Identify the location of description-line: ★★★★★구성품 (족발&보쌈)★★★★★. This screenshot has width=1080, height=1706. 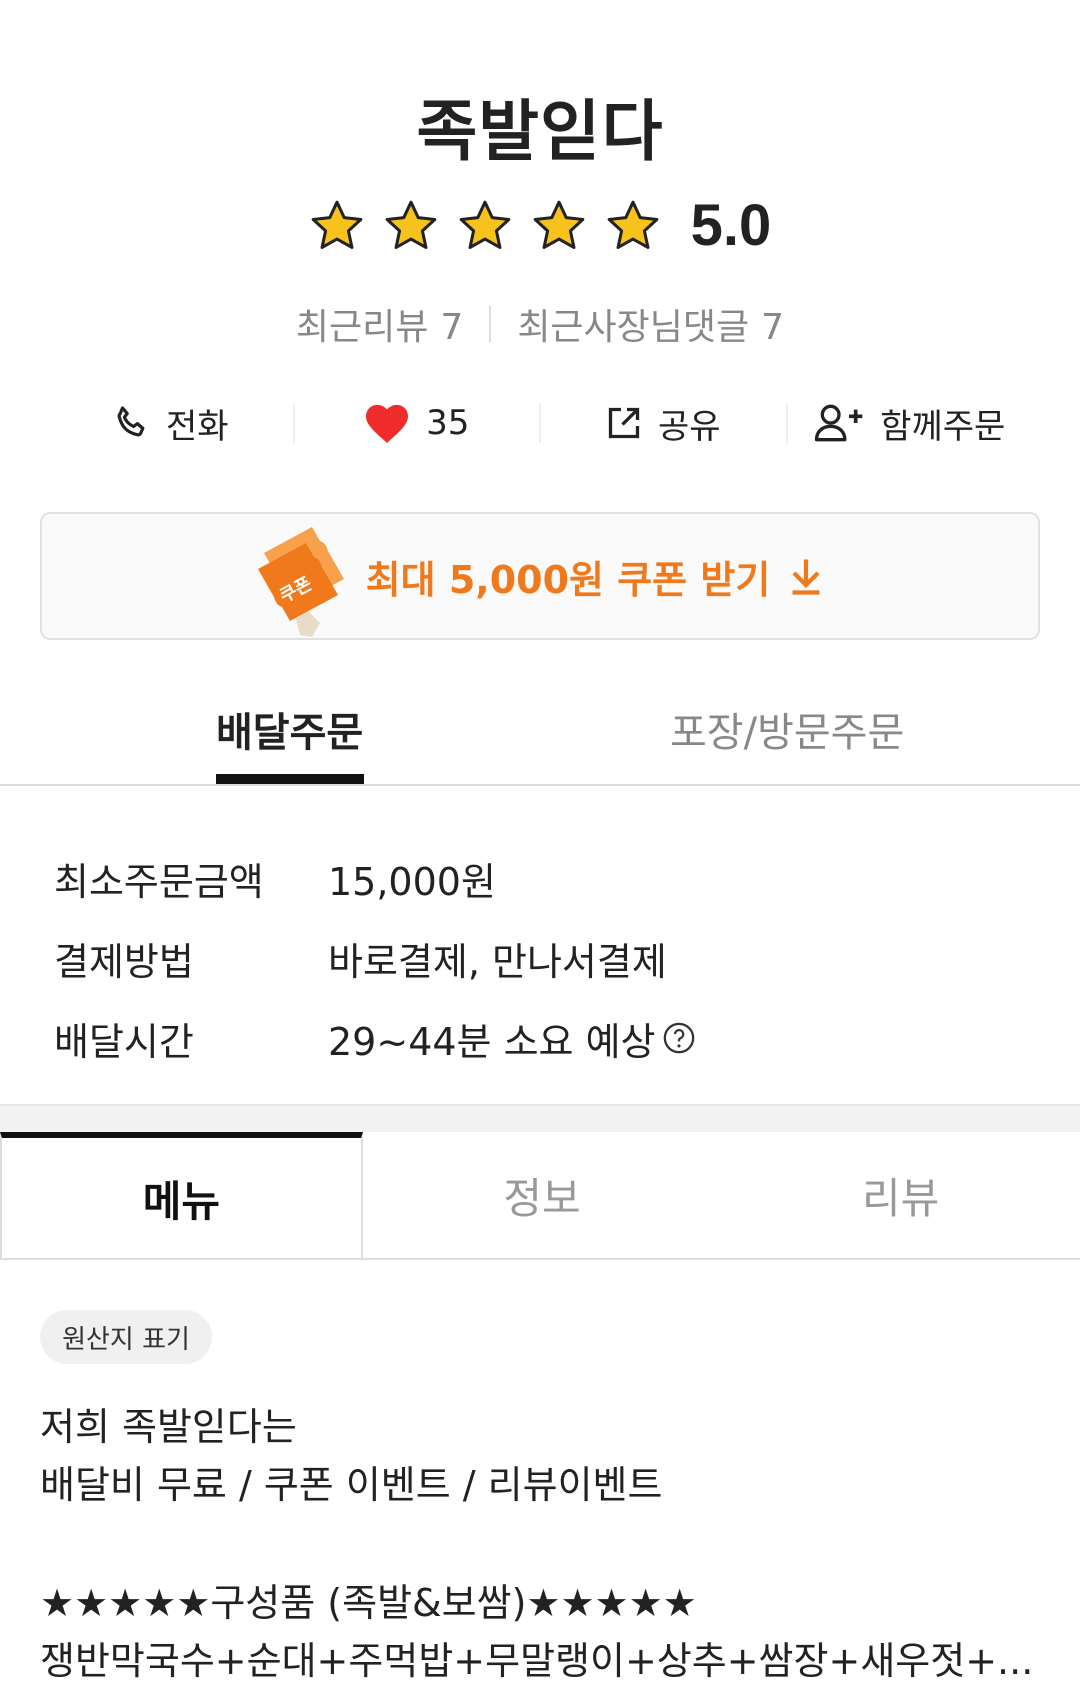
(368, 1603).